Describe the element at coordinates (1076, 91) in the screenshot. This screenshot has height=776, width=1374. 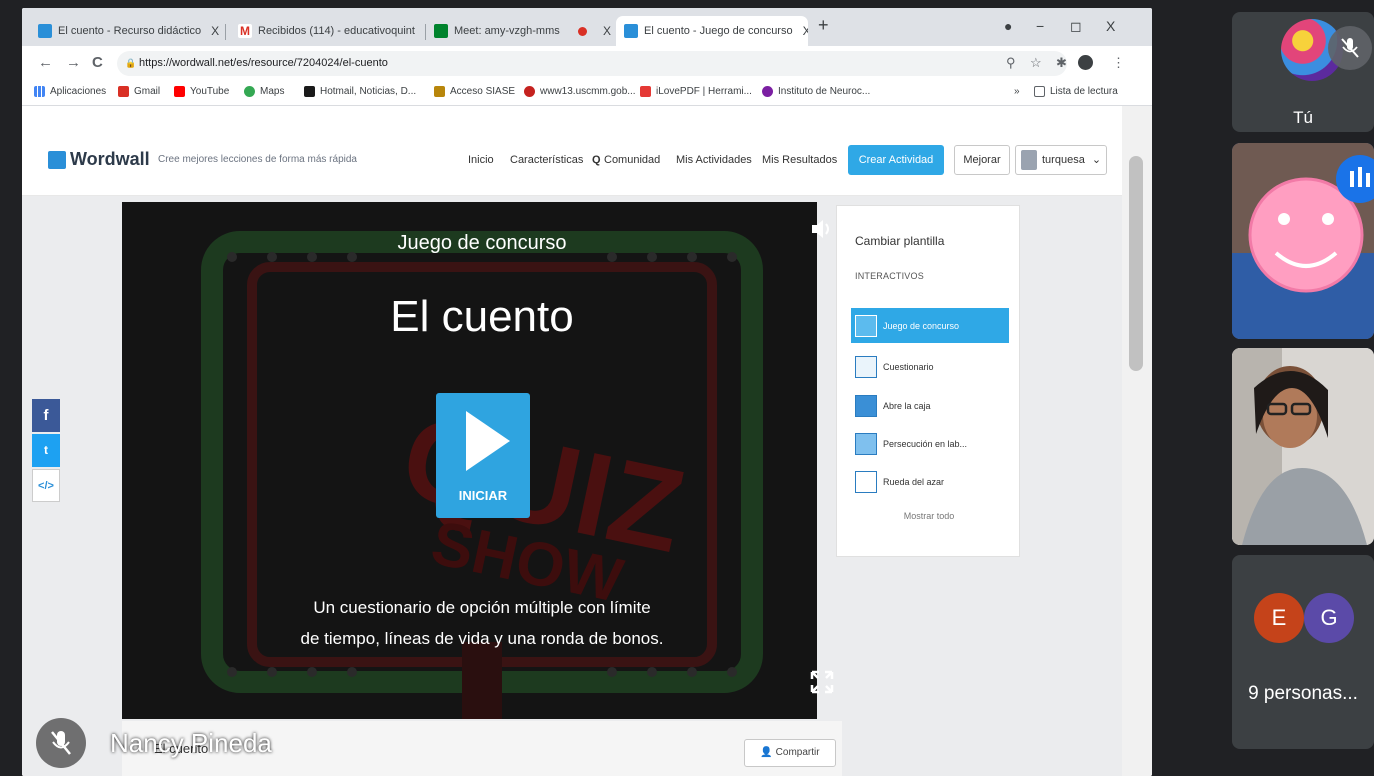
I see `reading-list-button: Lista de lectura` at that location.